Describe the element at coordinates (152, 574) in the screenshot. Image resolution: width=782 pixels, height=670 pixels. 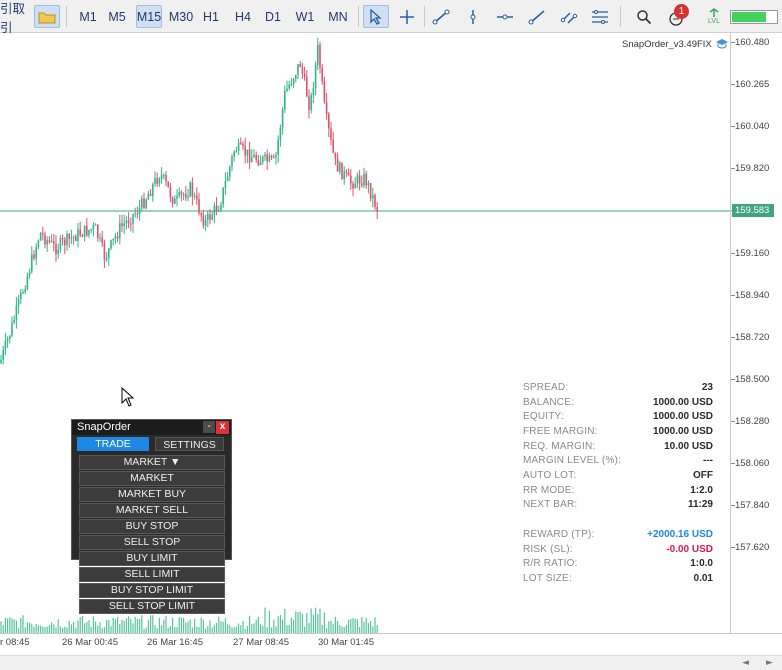
I see `order-button-sell-limit: SELL LIMIT` at that location.